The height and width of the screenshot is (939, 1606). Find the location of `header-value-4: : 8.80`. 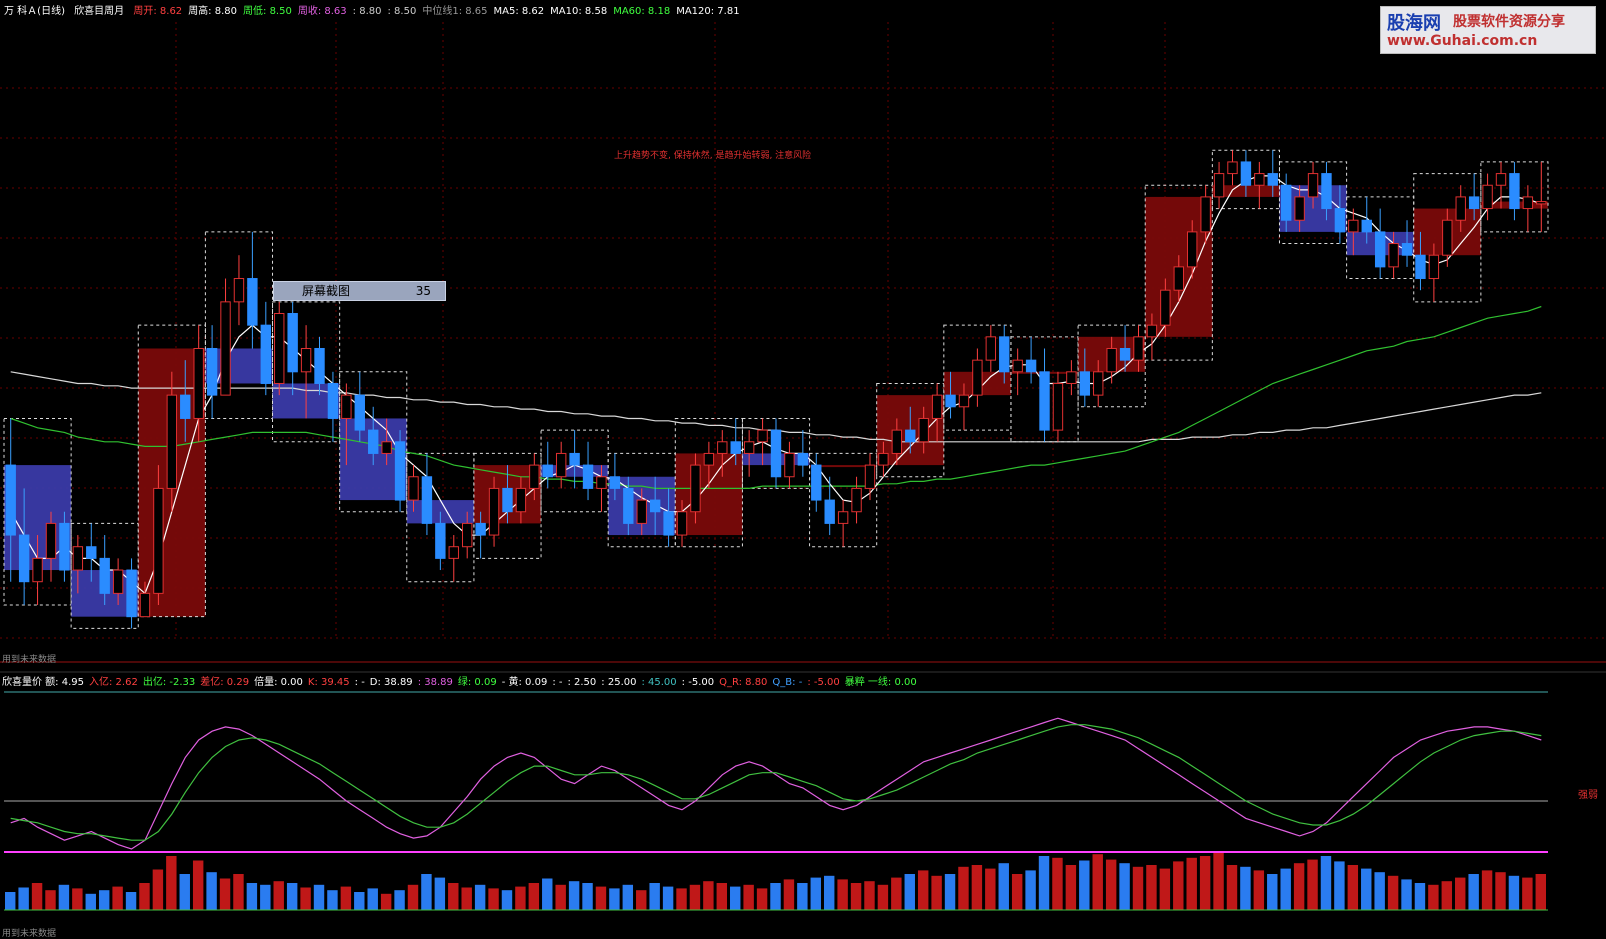

header-value-4: : 8.80 is located at coordinates (367, 11).